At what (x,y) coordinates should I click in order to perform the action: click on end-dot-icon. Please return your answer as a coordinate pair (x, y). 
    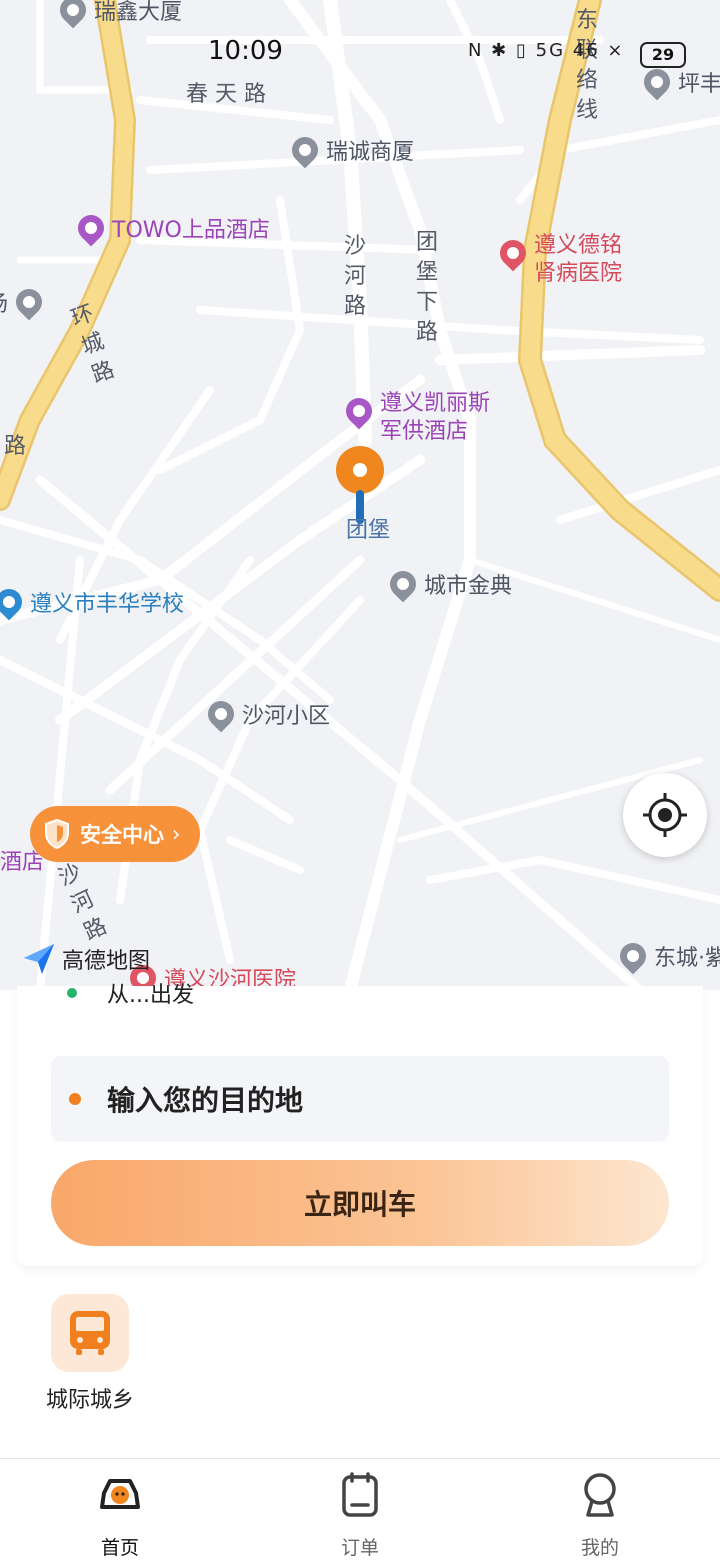
    Looking at the image, I should click on (75, 1099).